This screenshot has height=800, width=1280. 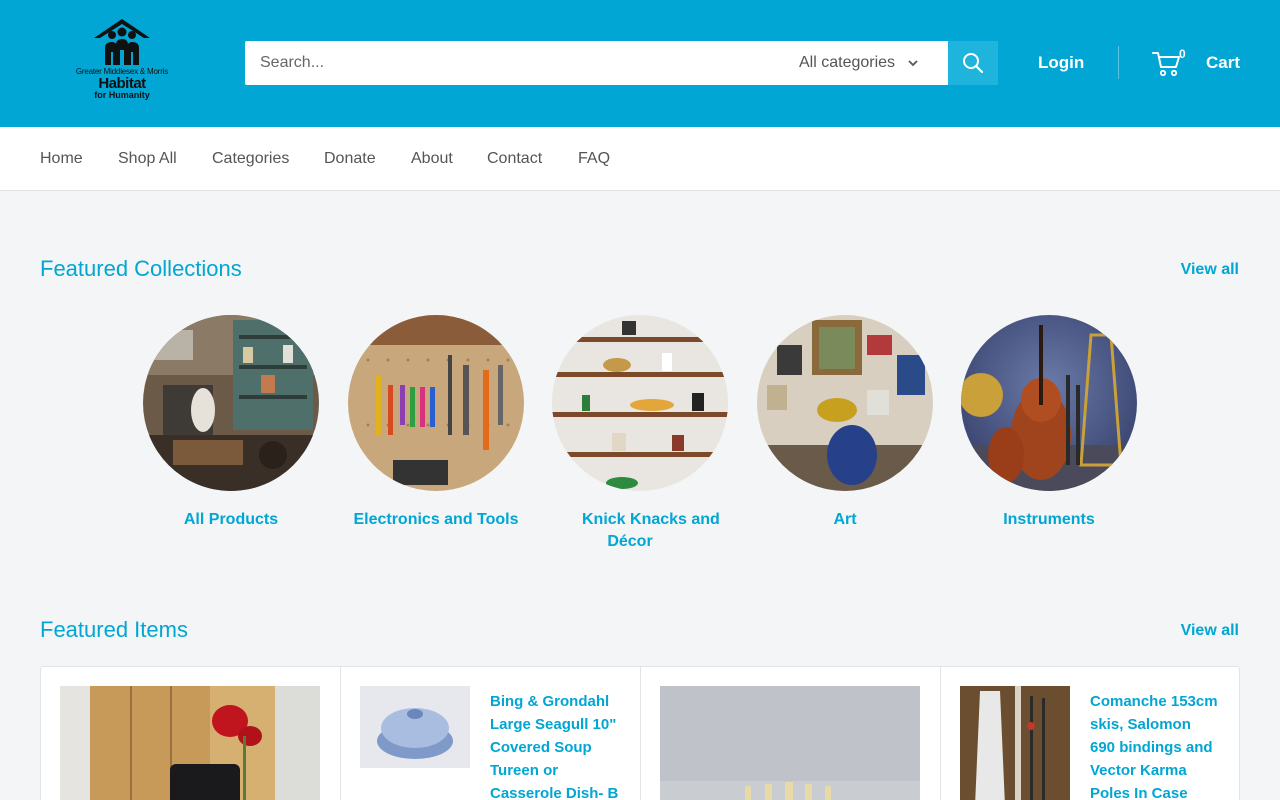 What do you see at coordinates (250, 159) in the screenshot?
I see `nav-categories: Categories` at bounding box center [250, 159].